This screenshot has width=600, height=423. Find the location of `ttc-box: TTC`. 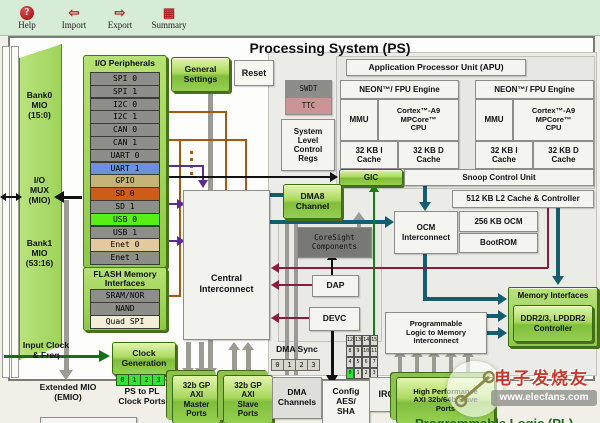

ttc-box: TTC is located at coordinates (308, 106).